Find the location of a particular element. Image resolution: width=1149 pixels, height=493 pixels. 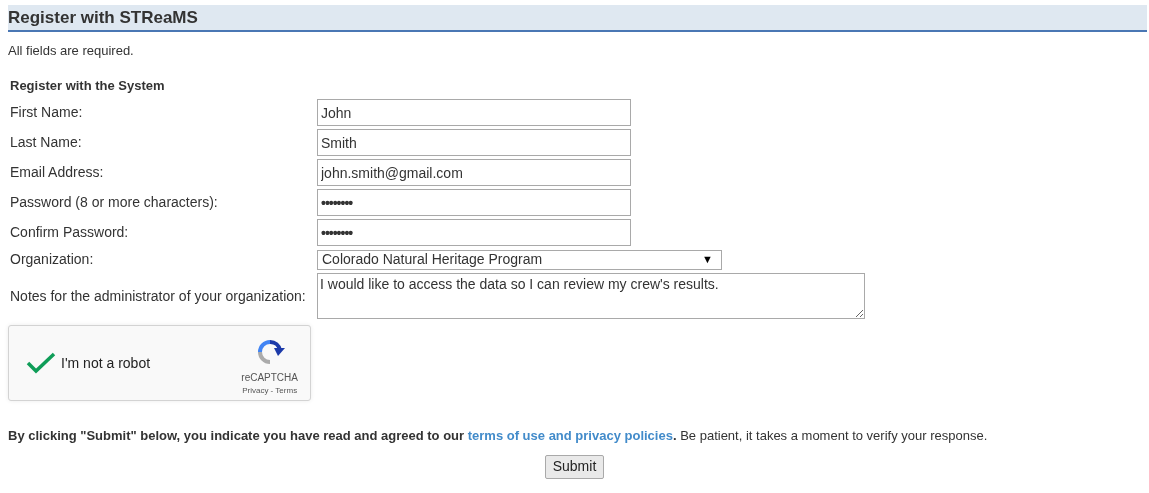

terms-link: Terms is located at coordinates (286, 390).